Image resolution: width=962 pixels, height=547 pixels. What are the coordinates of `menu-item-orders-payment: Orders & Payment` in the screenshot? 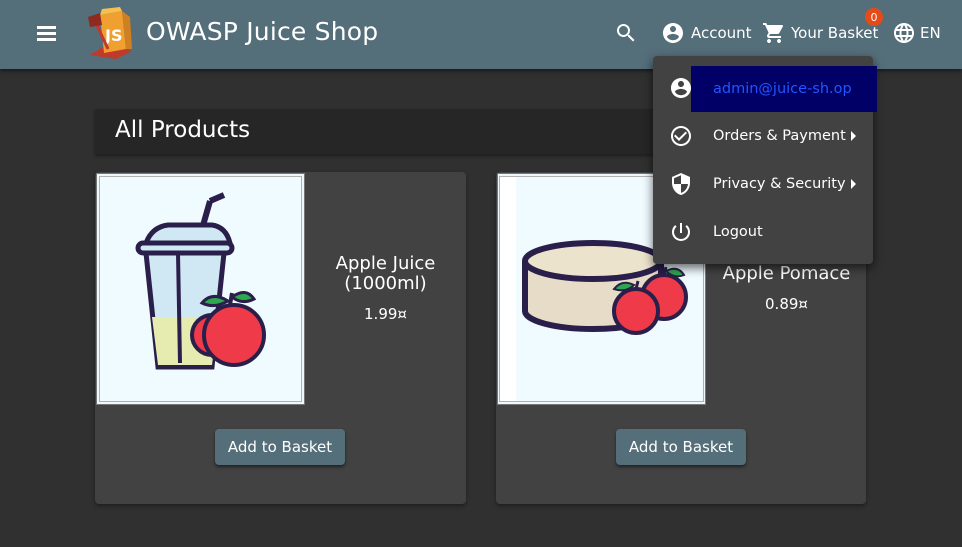 It's located at (763, 136).